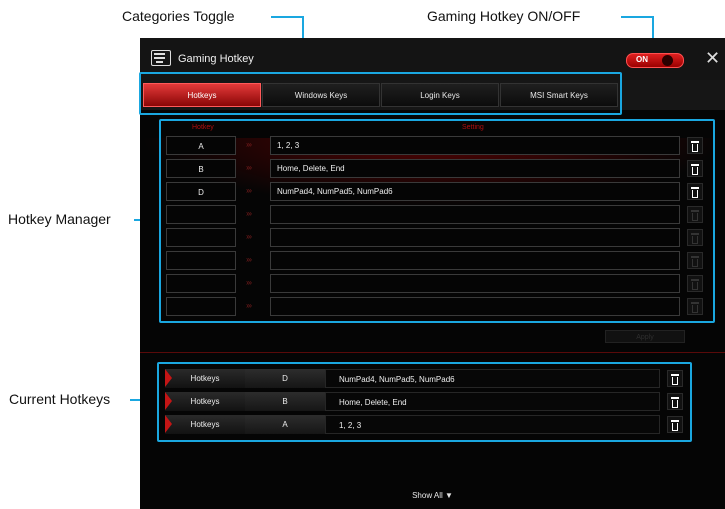 This screenshot has width=725, height=509. I want to click on gaming-hotkey-toggle: ON, so click(655, 60).